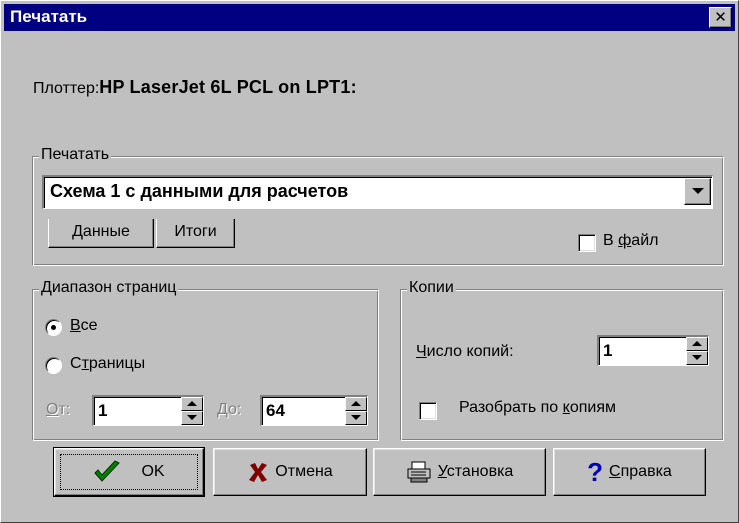  Describe the element at coordinates (199, 191) in the screenshot. I see `print-content-value: Схема 1 с данными для расчетов` at that location.